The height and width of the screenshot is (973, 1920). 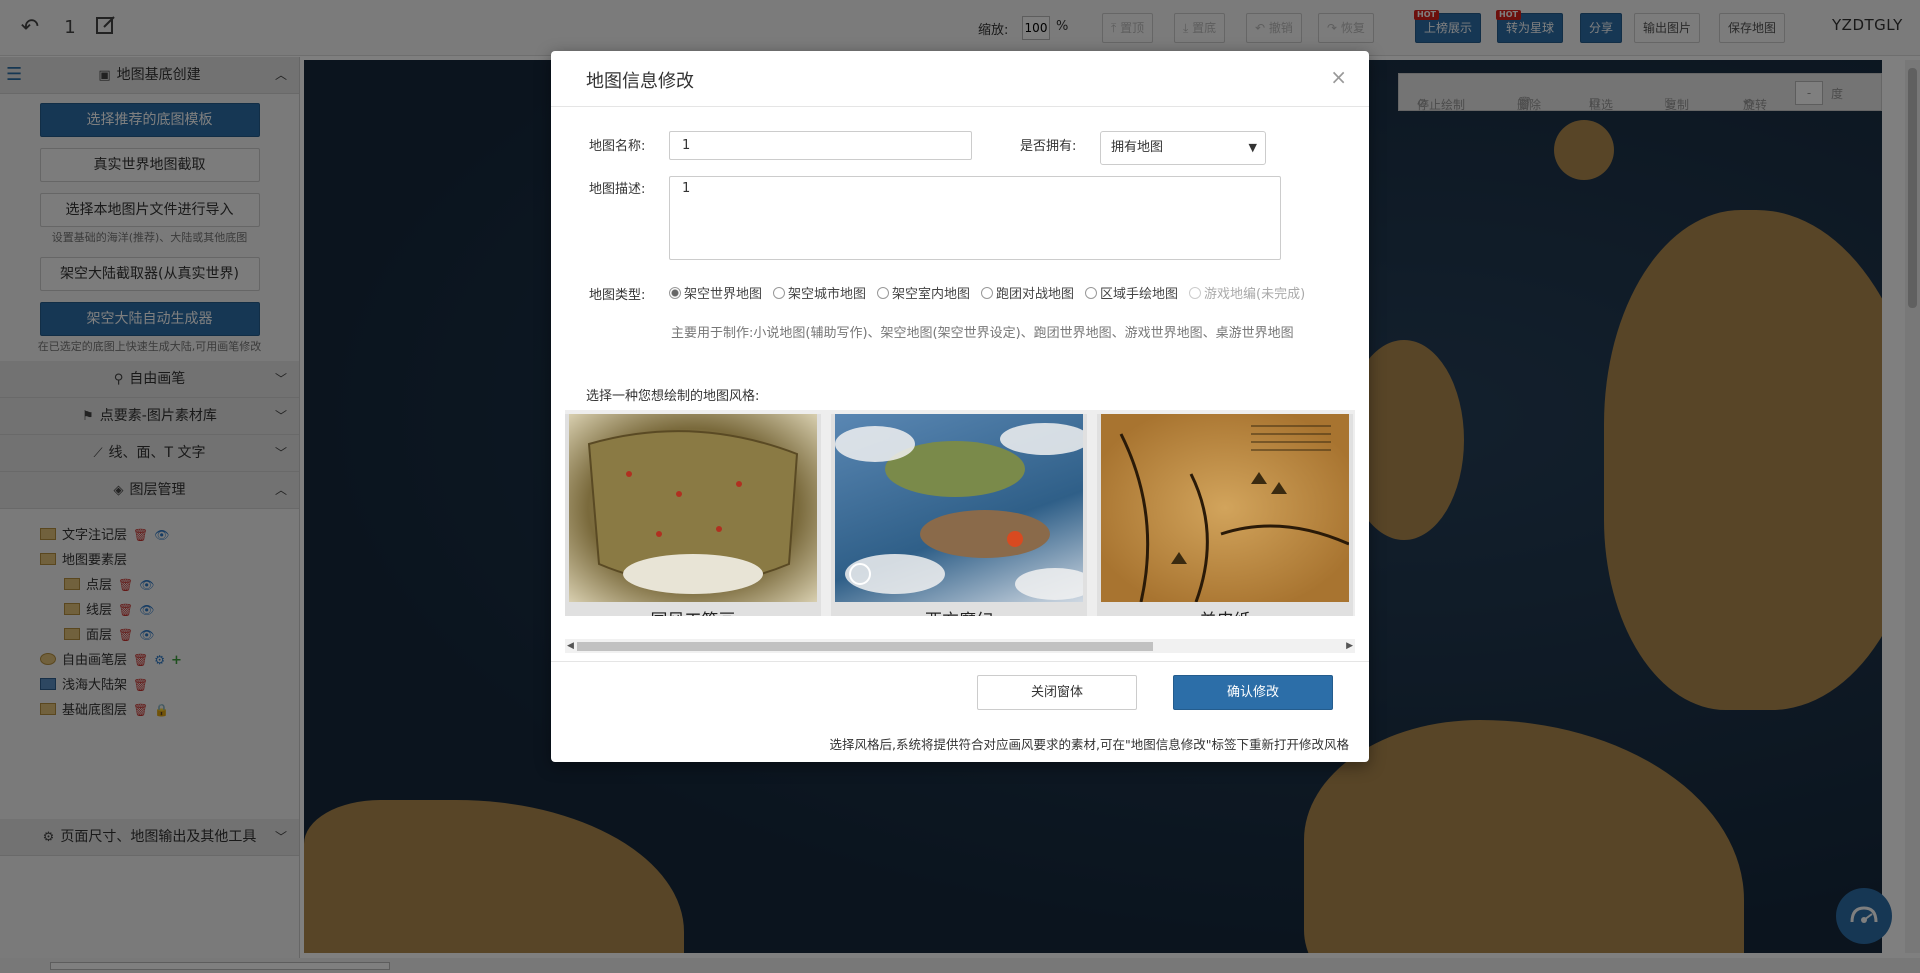 What do you see at coordinates (975, 218) in the screenshot?
I see `map-desc-textarea: 1` at bounding box center [975, 218].